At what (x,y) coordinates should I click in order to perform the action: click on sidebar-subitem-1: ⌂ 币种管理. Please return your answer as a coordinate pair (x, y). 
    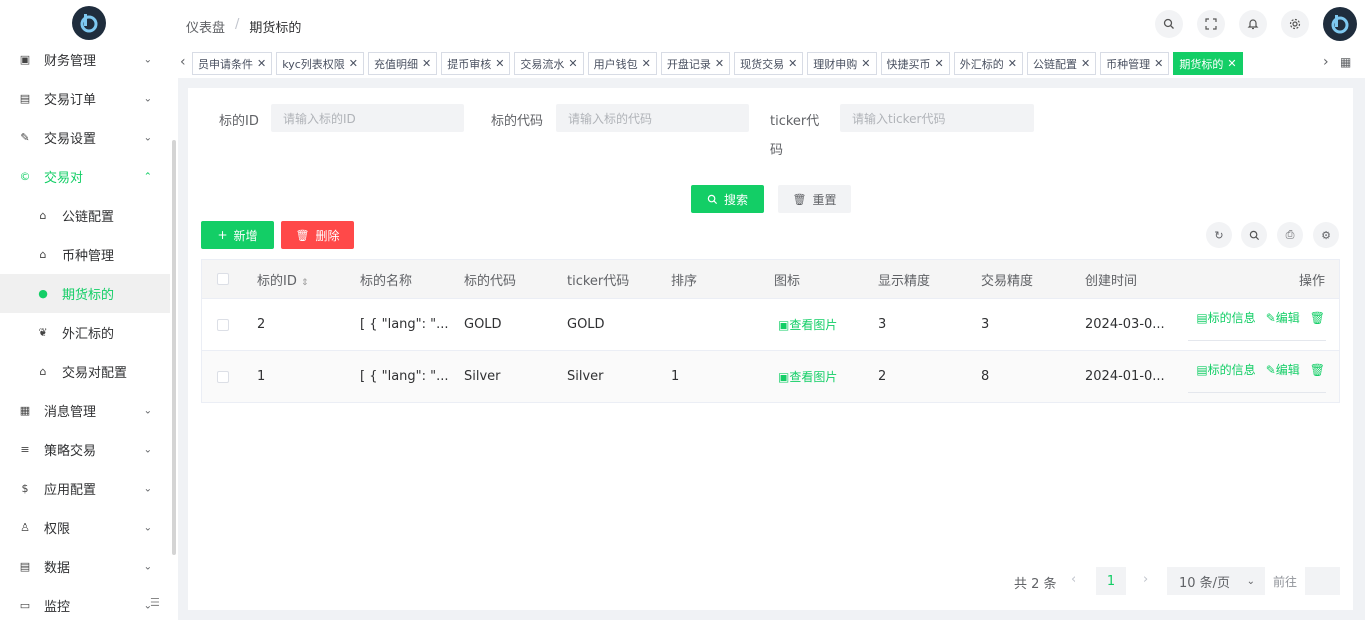
    Looking at the image, I should click on (85, 254).